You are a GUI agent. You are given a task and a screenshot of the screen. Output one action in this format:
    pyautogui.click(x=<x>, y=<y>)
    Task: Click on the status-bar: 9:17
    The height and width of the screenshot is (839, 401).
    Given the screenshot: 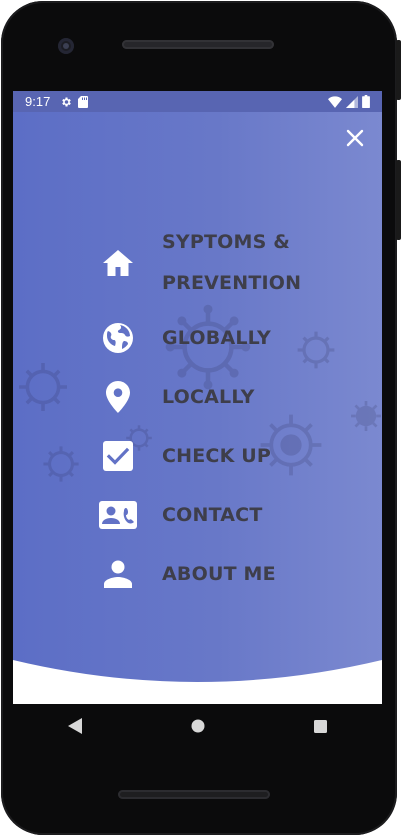 What is the action you would take?
    pyautogui.click(x=197, y=101)
    